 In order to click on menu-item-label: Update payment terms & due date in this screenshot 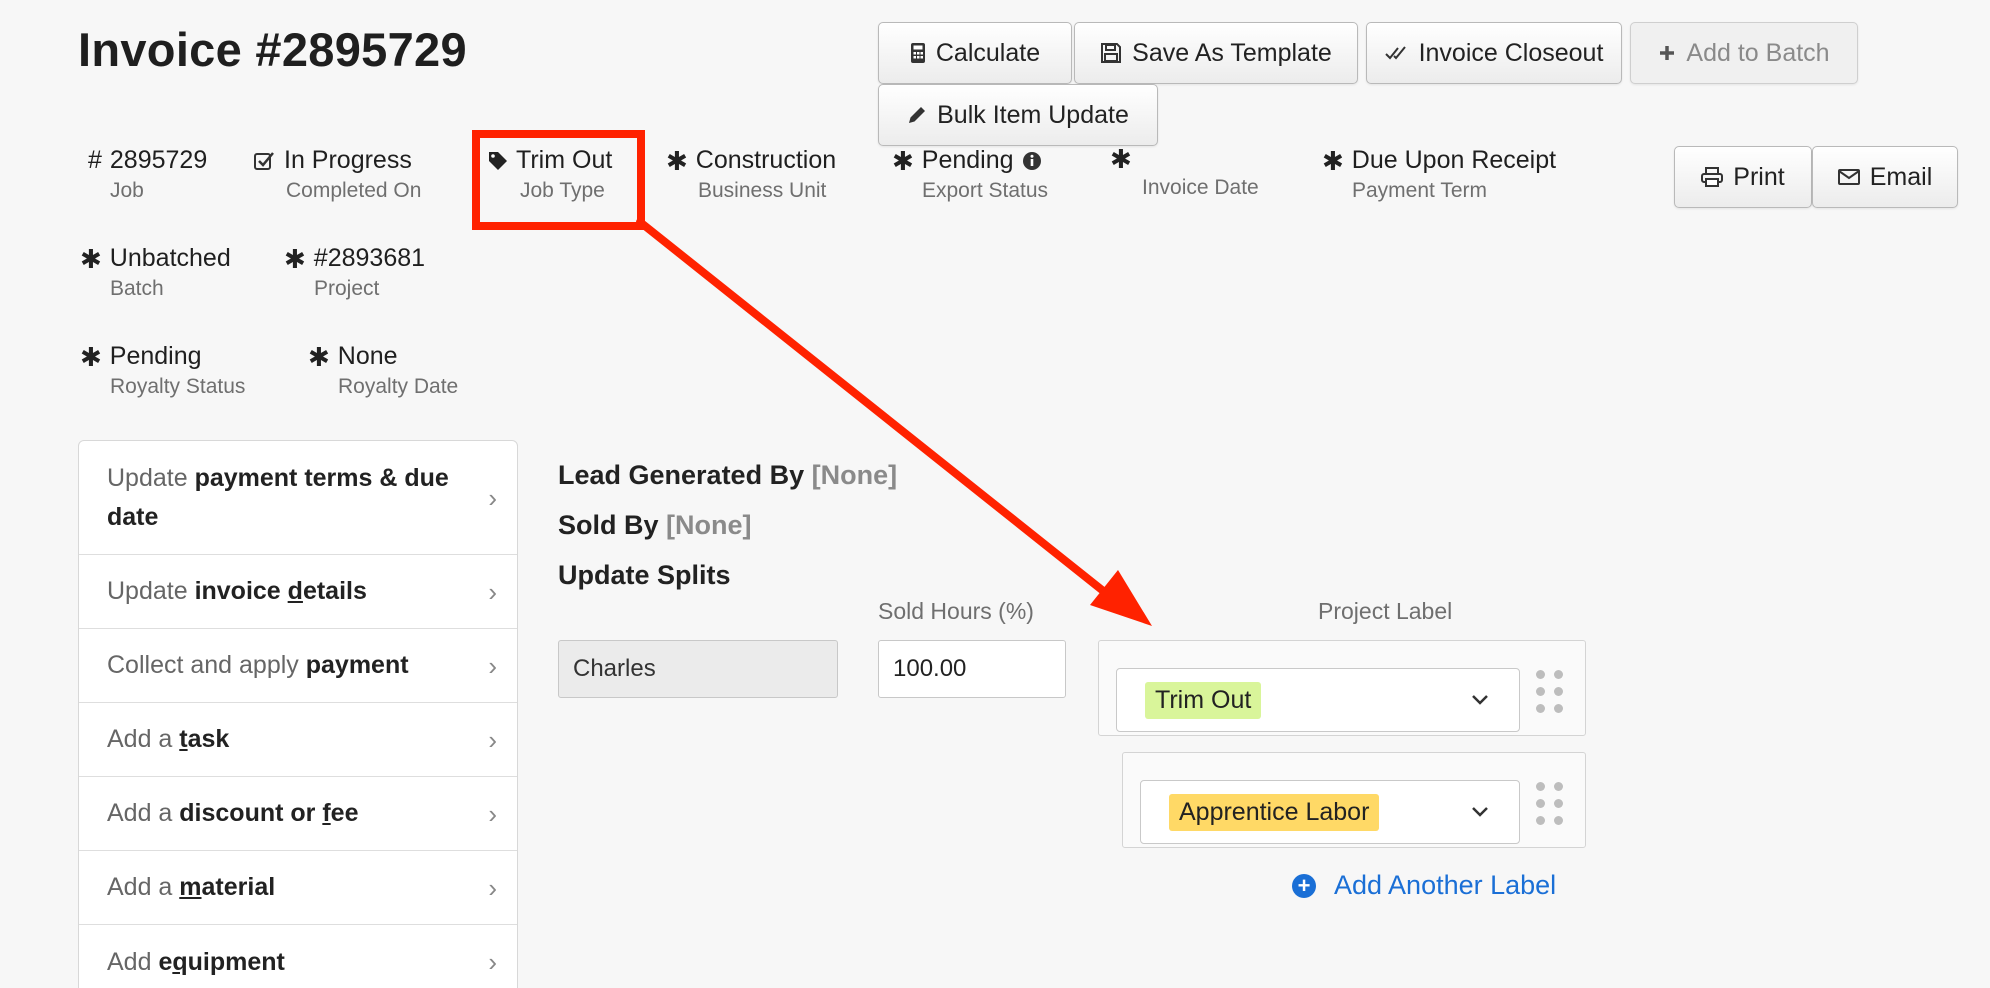, I will do `click(278, 497)`.